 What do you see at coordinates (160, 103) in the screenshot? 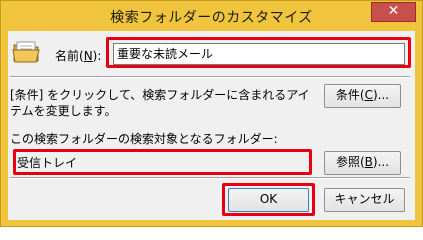
I see `conditions-description: [条件] をクリックして、検索フォルダーに含まれるアイテムを変更します。` at bounding box center [160, 103].